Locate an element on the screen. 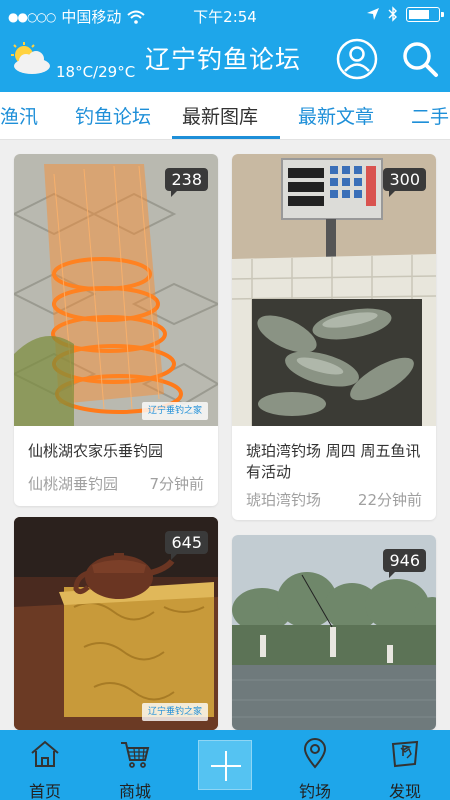 The width and height of the screenshot is (450, 800). plus-icon is located at coordinates (226, 766).